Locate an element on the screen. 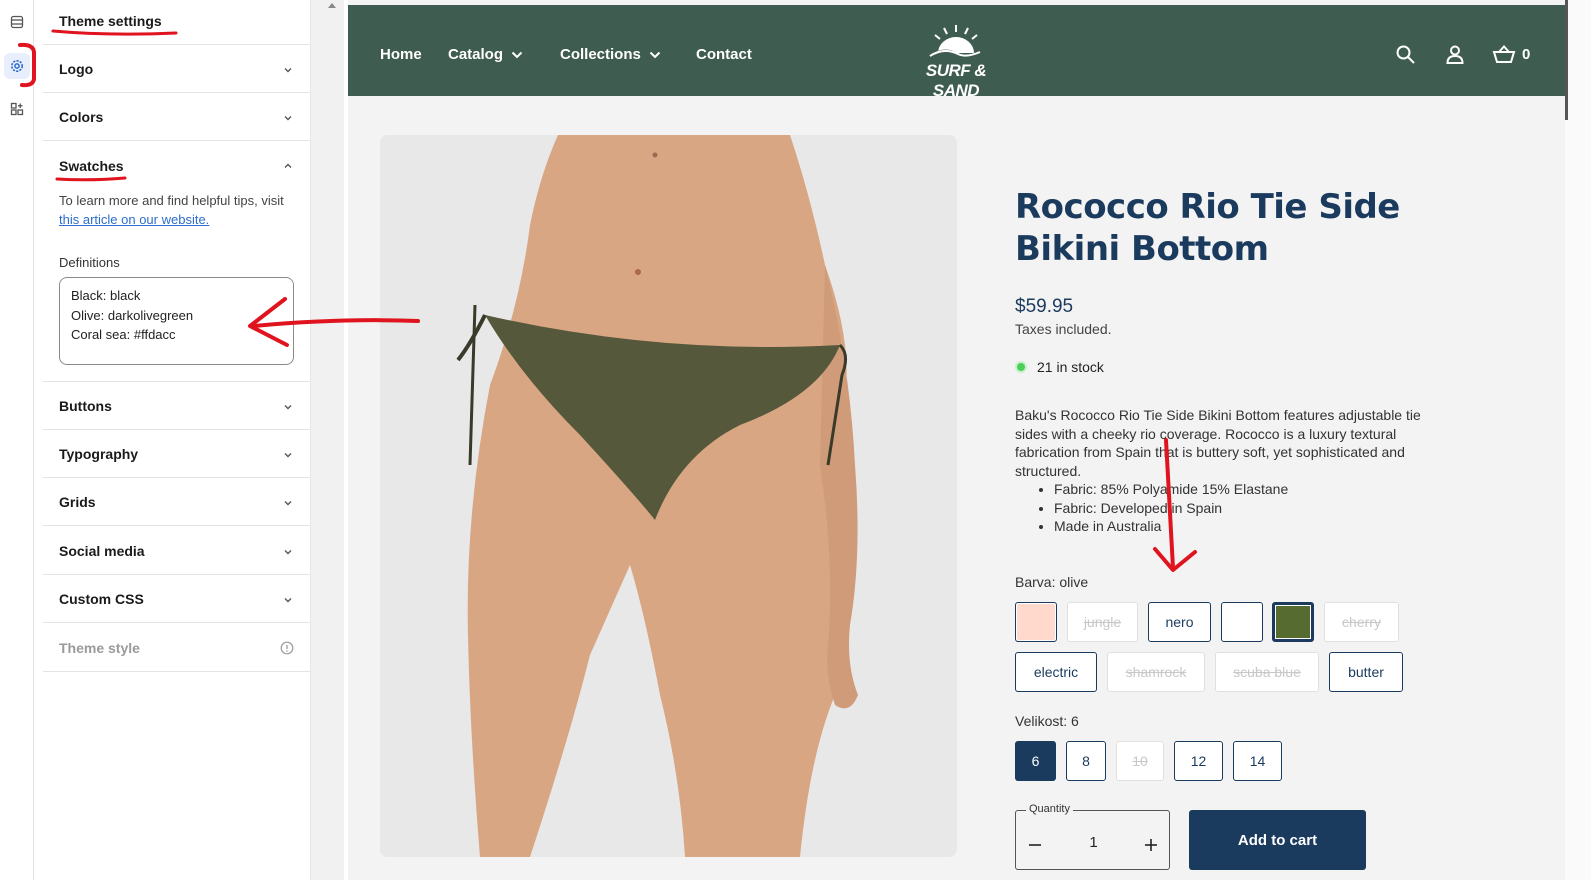 The height and width of the screenshot is (880, 1591). color-swatch-olive is located at coordinates (1293, 622).